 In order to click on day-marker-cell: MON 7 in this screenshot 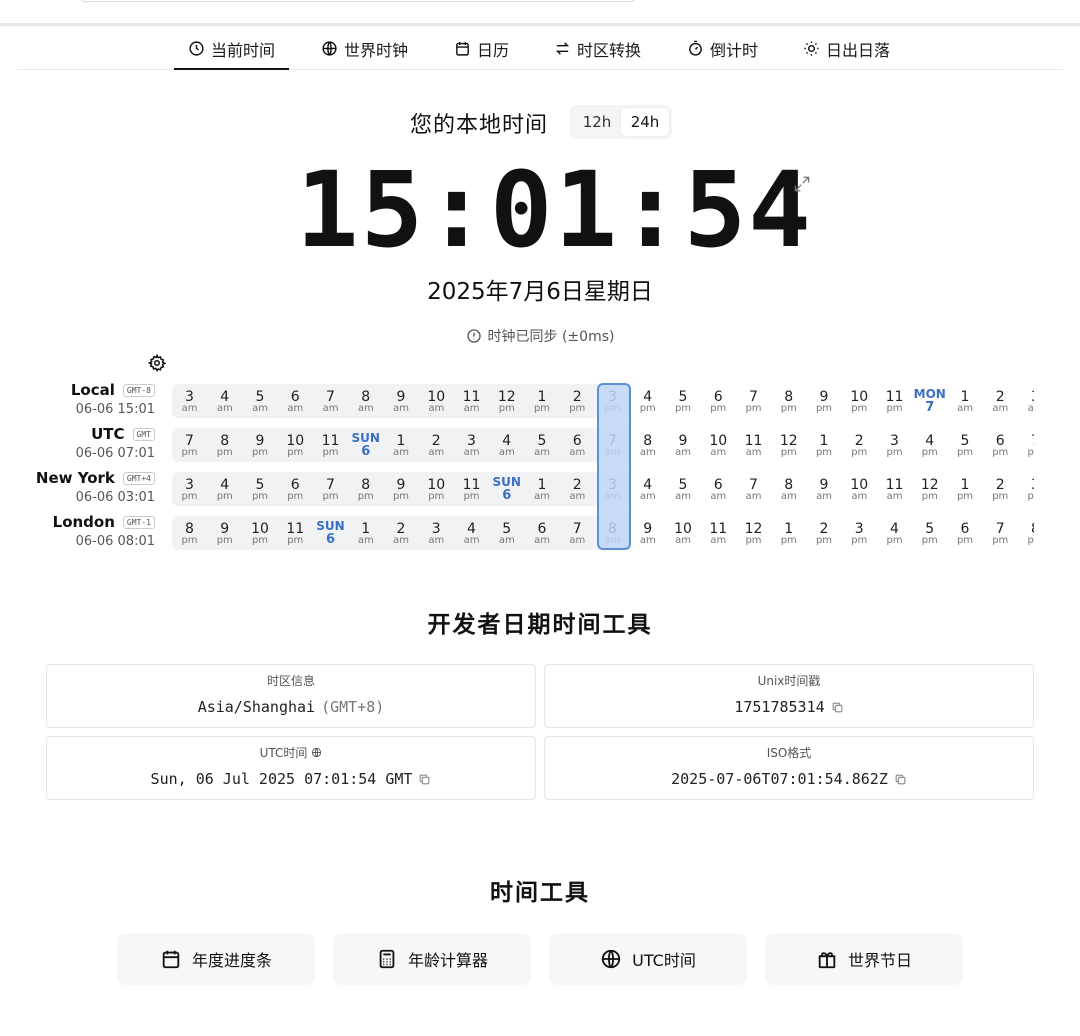, I will do `click(929, 401)`.